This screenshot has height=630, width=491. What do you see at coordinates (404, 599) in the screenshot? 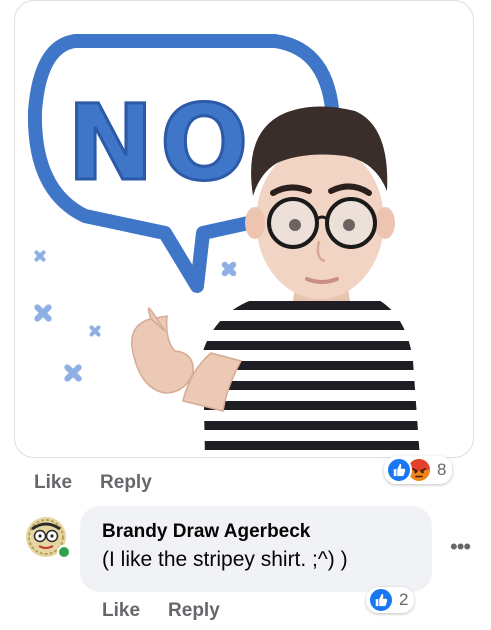
I see `reaction-count: 2` at bounding box center [404, 599].